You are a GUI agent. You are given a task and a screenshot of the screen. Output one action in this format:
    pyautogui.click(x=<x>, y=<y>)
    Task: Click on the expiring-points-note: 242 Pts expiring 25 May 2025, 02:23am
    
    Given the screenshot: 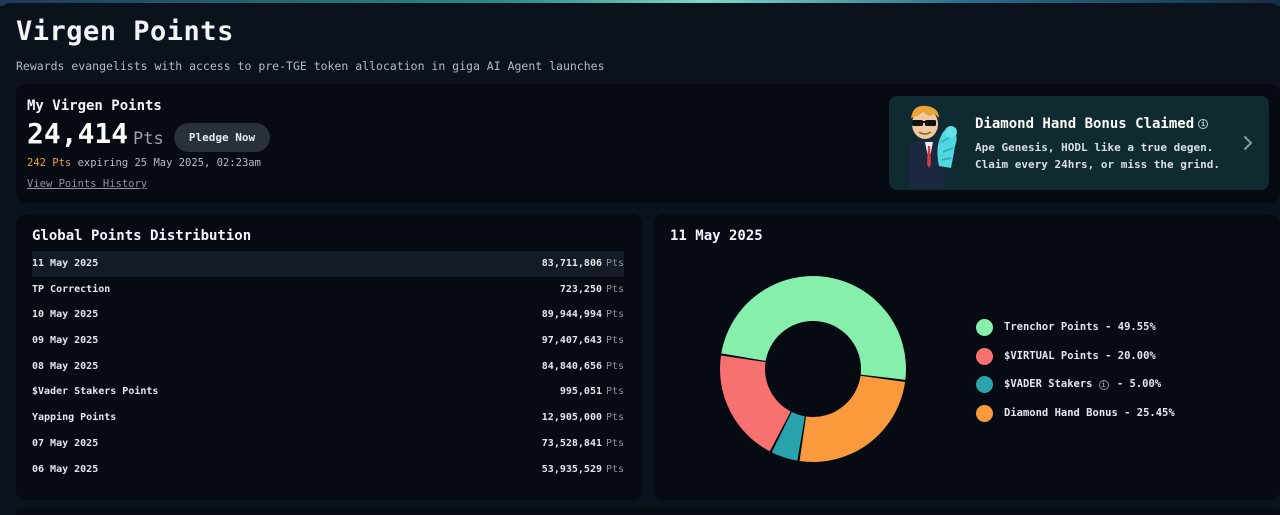 What is the action you would take?
    pyautogui.click(x=144, y=163)
    